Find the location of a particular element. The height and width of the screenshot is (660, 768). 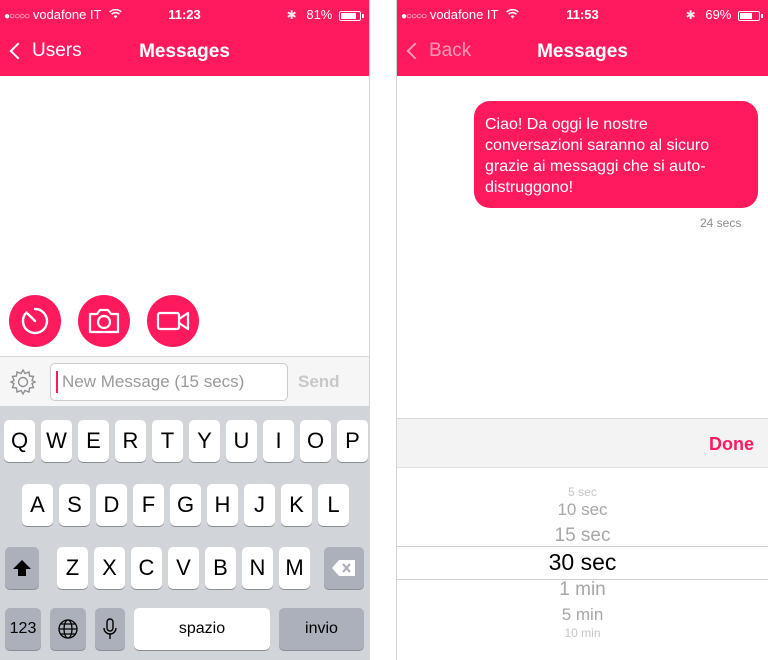

timer-picker: 5 sec 10 sec 15 sec 30 sec 1 min 5 min 10 min is located at coordinates (582, 564).